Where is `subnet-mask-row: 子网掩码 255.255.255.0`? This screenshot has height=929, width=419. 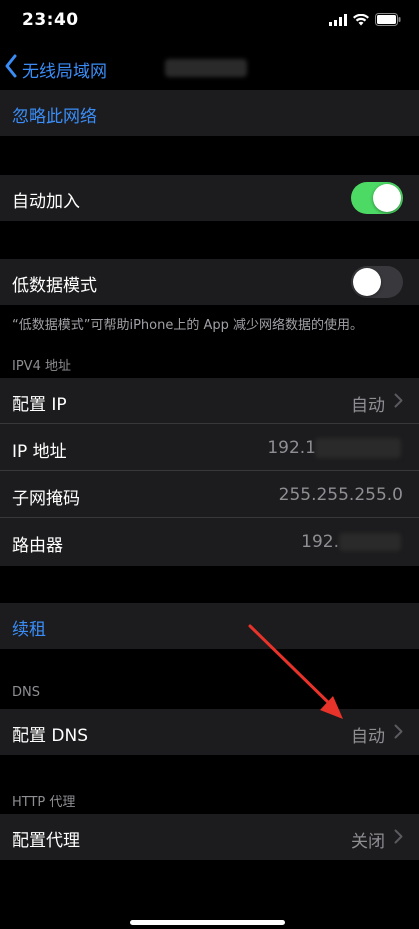
subnet-mask-row: 子网掩码 255.255.255.0 is located at coordinates (209, 495).